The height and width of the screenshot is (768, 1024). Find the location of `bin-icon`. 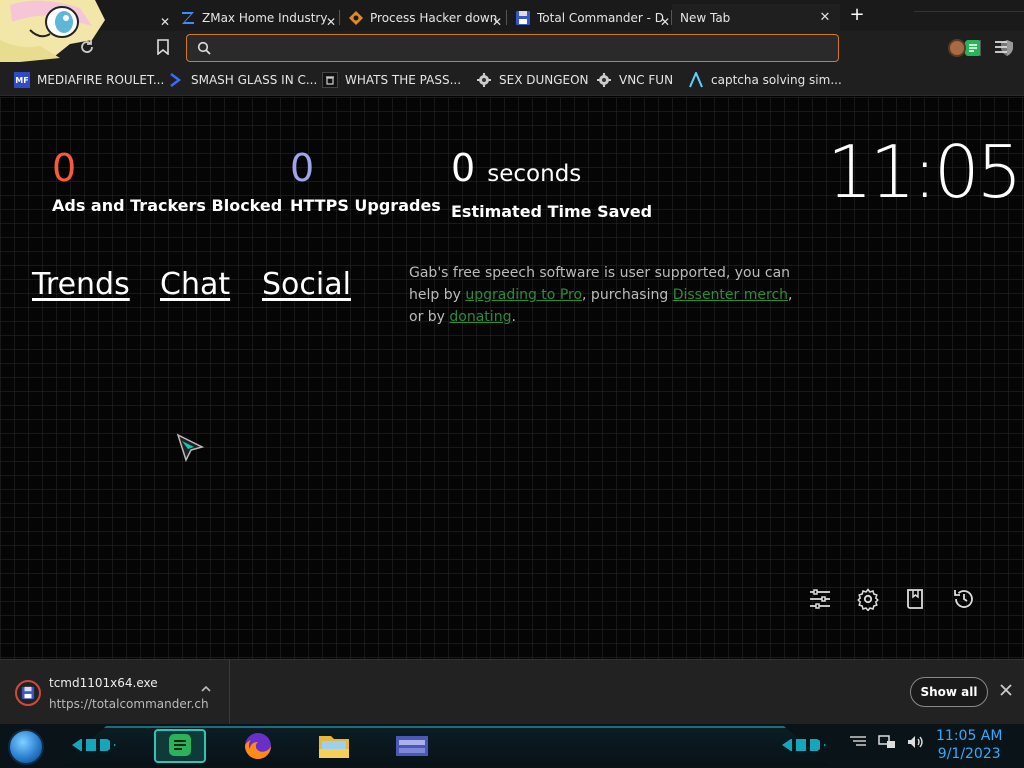

bin-icon is located at coordinates (330, 80).